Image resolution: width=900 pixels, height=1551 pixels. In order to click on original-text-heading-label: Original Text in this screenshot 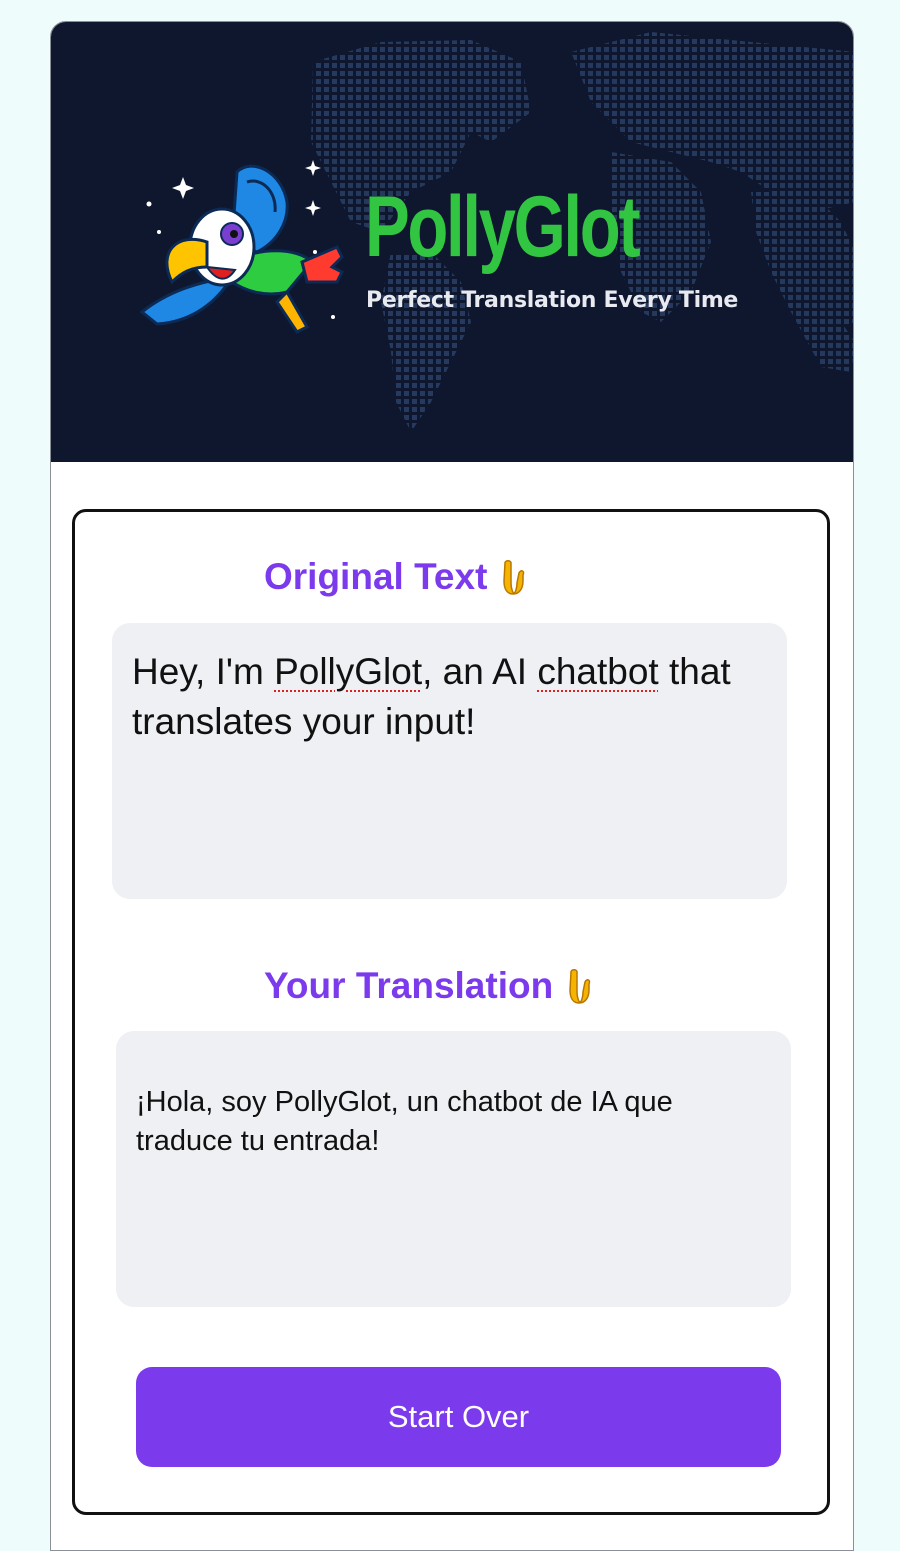, I will do `click(376, 576)`.